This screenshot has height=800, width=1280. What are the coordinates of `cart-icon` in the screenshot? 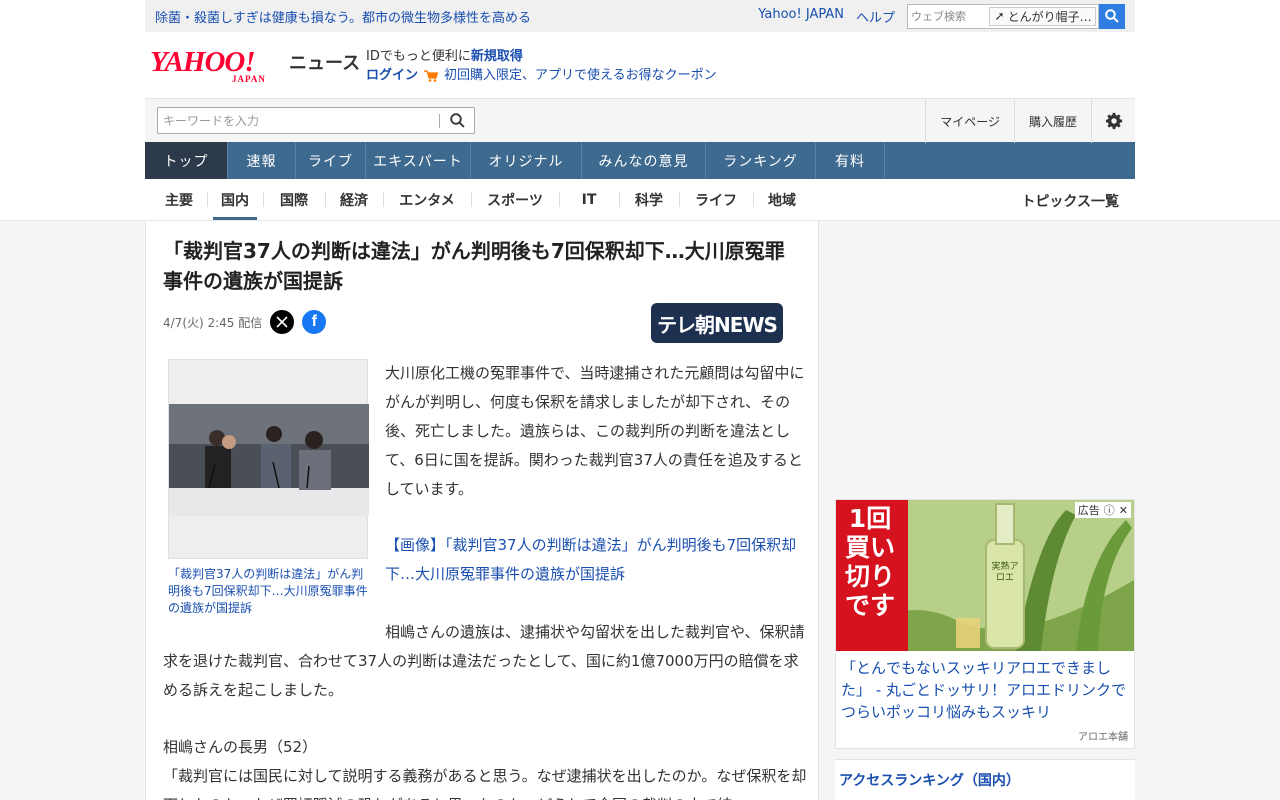 It's located at (431, 75).